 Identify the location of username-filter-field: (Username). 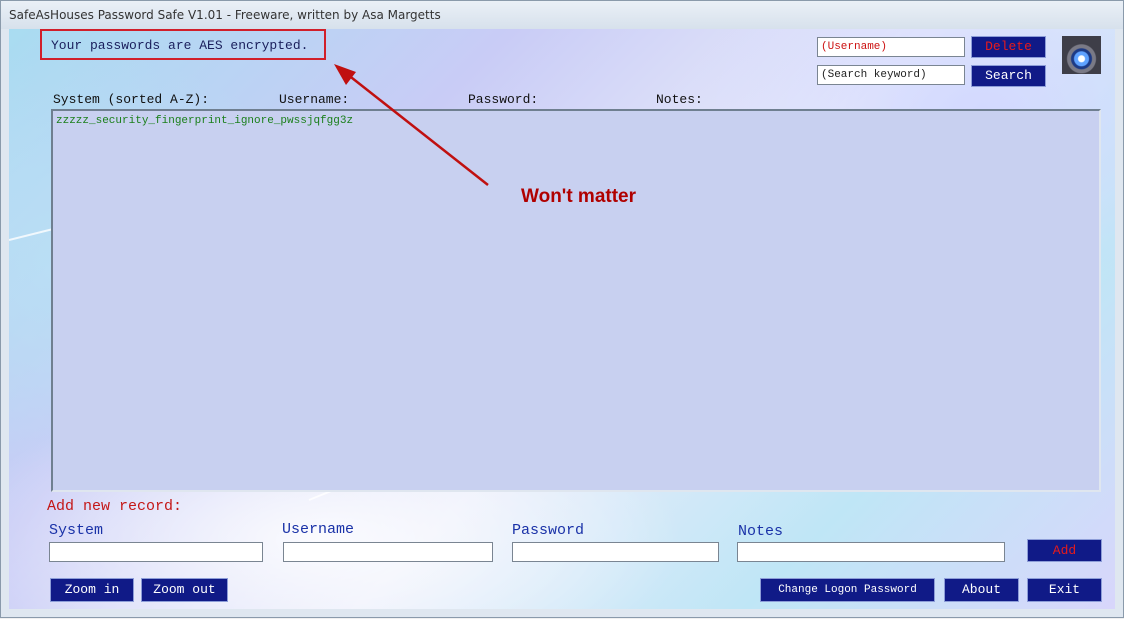
(891, 47).